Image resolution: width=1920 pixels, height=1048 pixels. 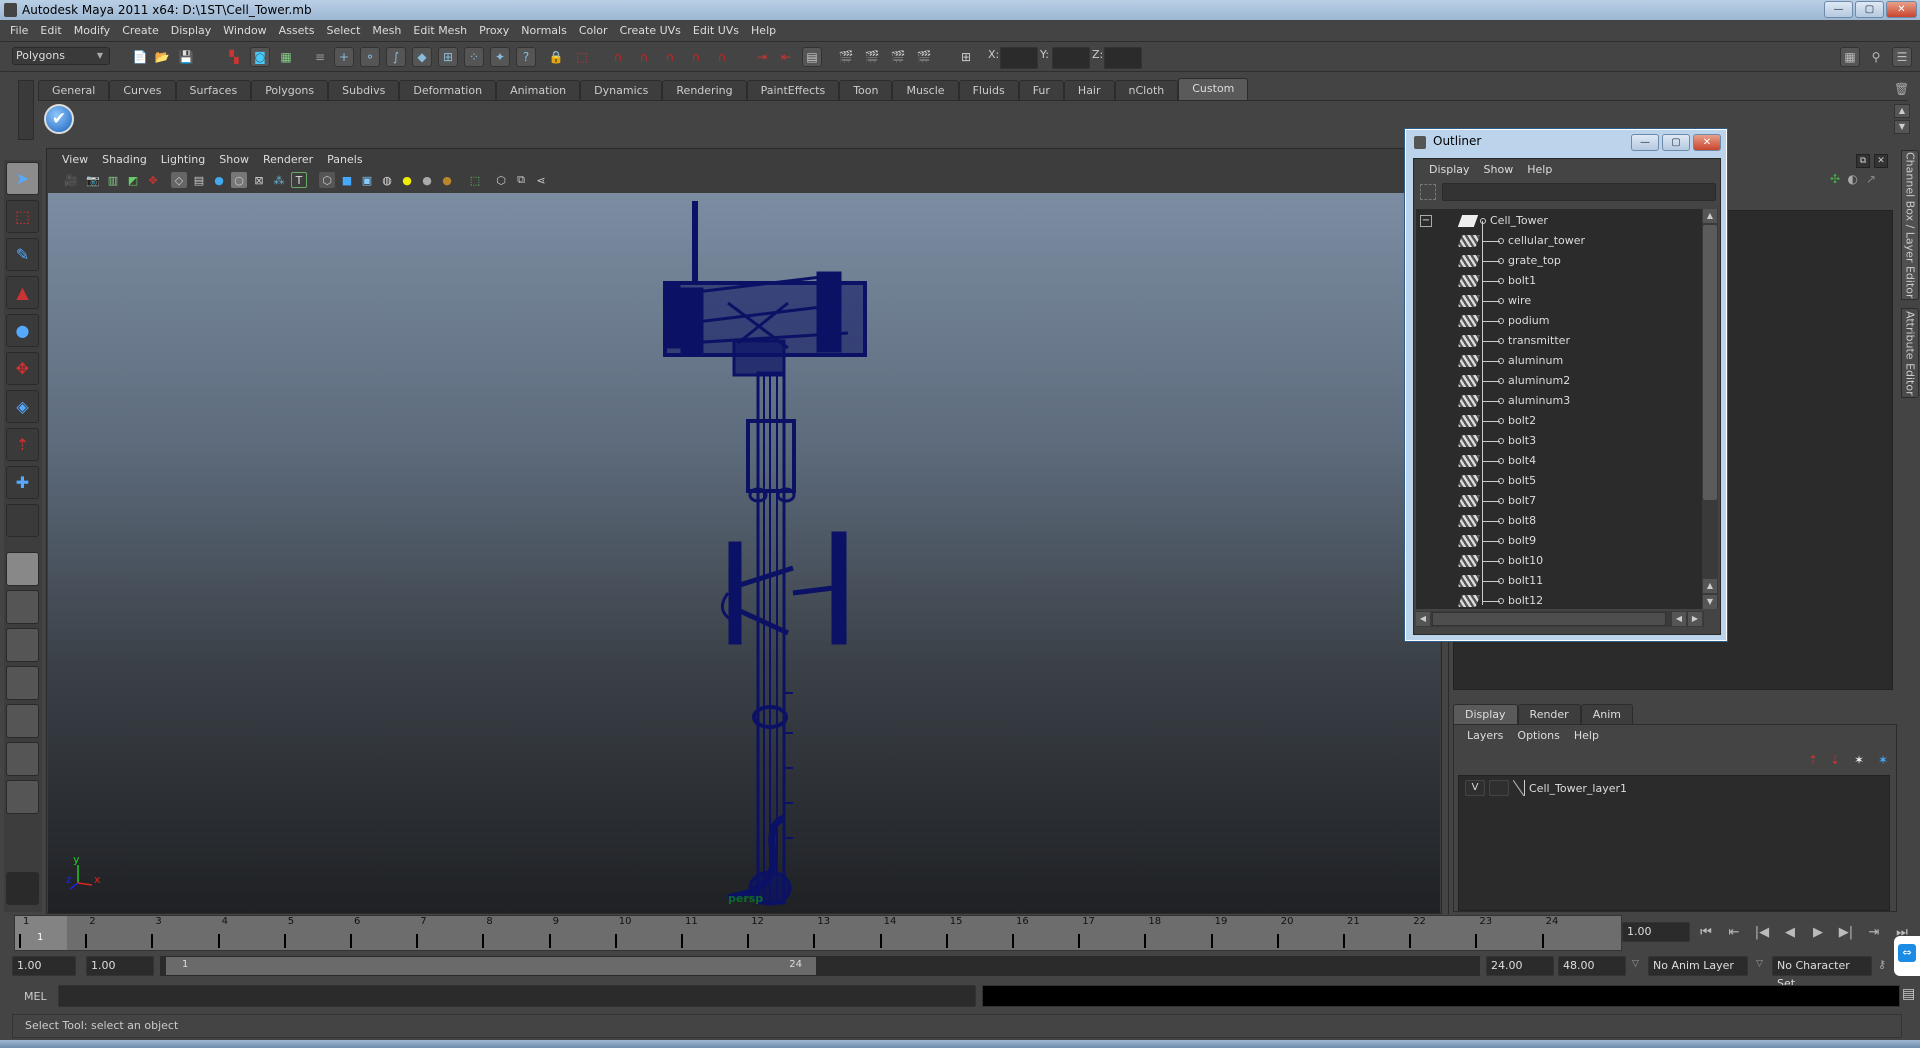 What do you see at coordinates (327, 180) in the screenshot?
I see `wireframe-icon: ⬡` at bounding box center [327, 180].